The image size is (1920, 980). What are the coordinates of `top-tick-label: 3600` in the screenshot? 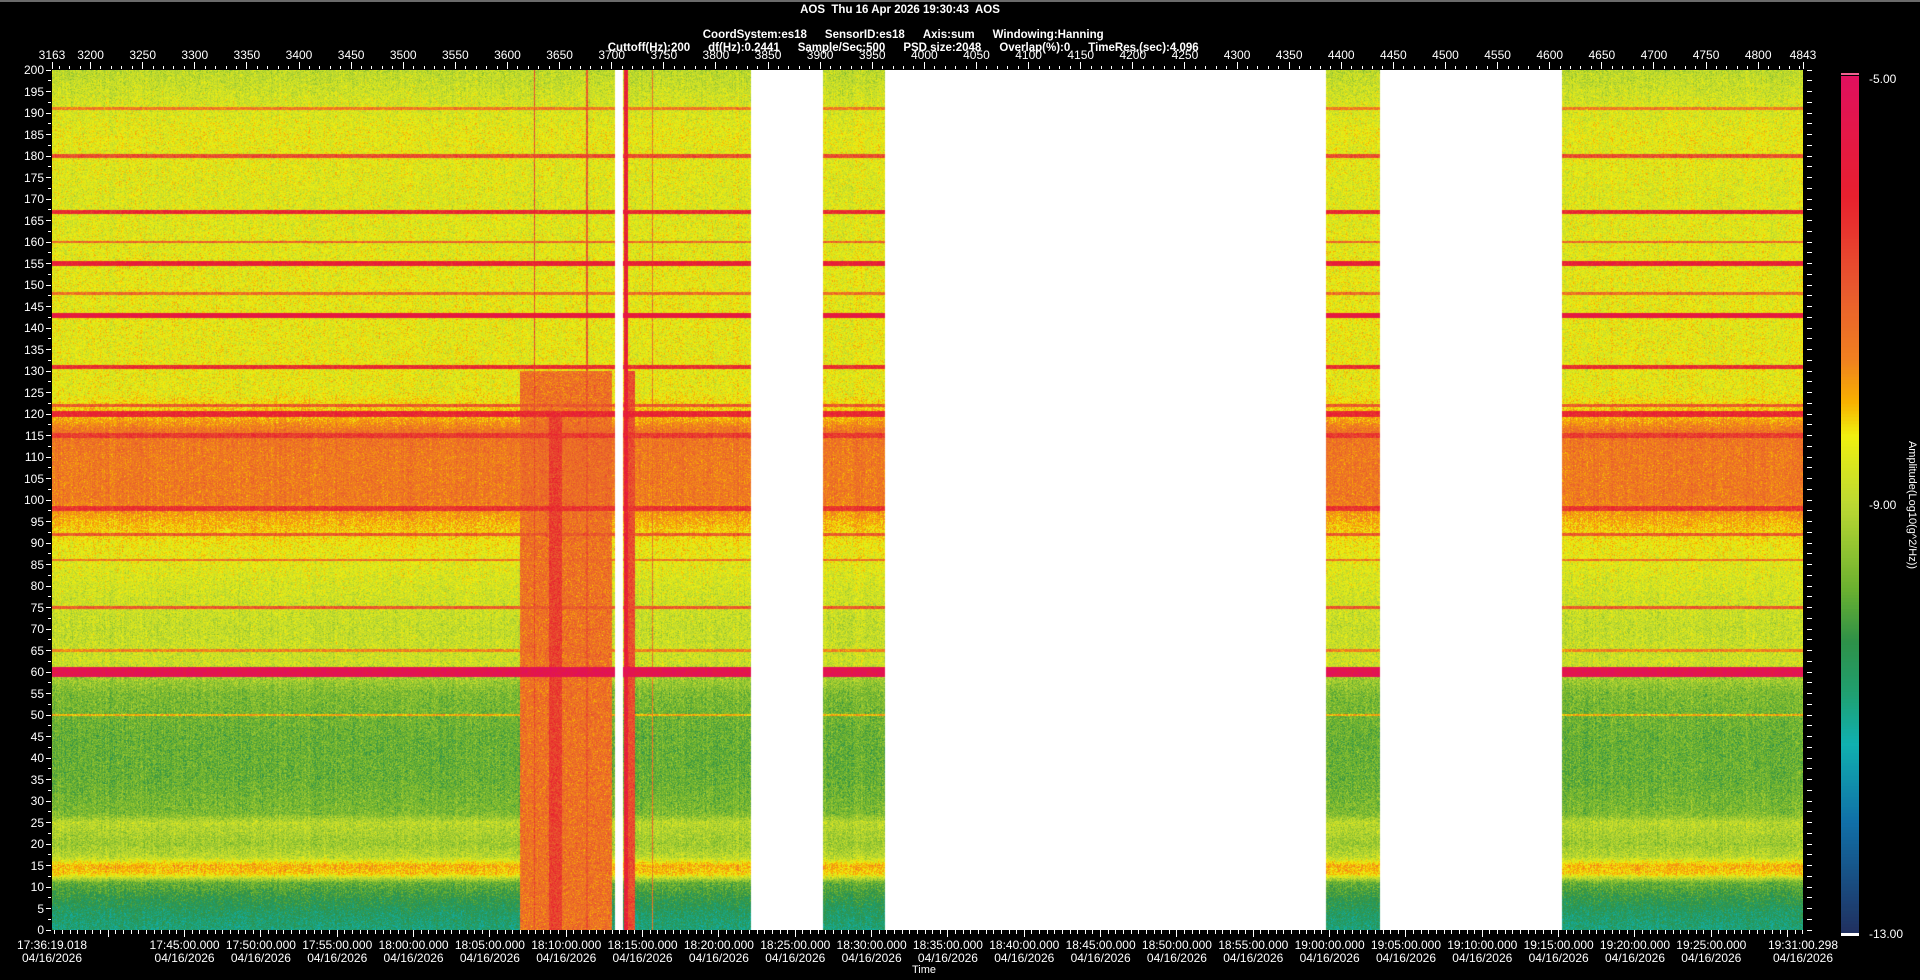 It's located at (507, 55).